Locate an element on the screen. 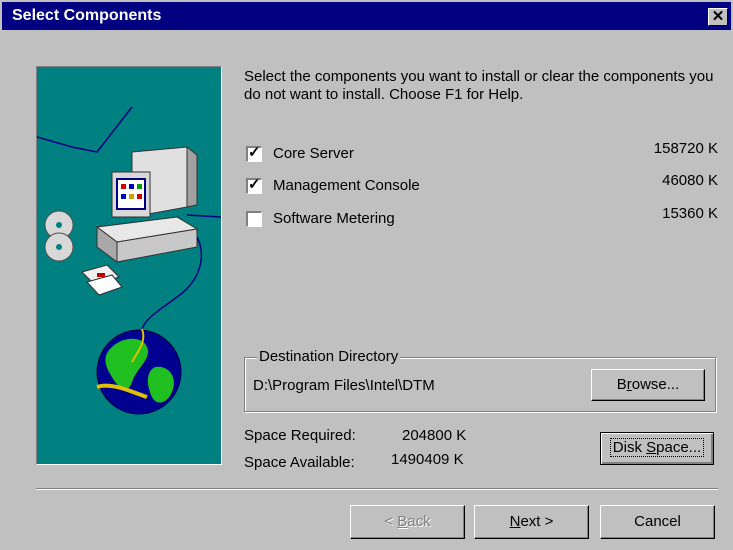  next-button: Next > is located at coordinates (531, 522).